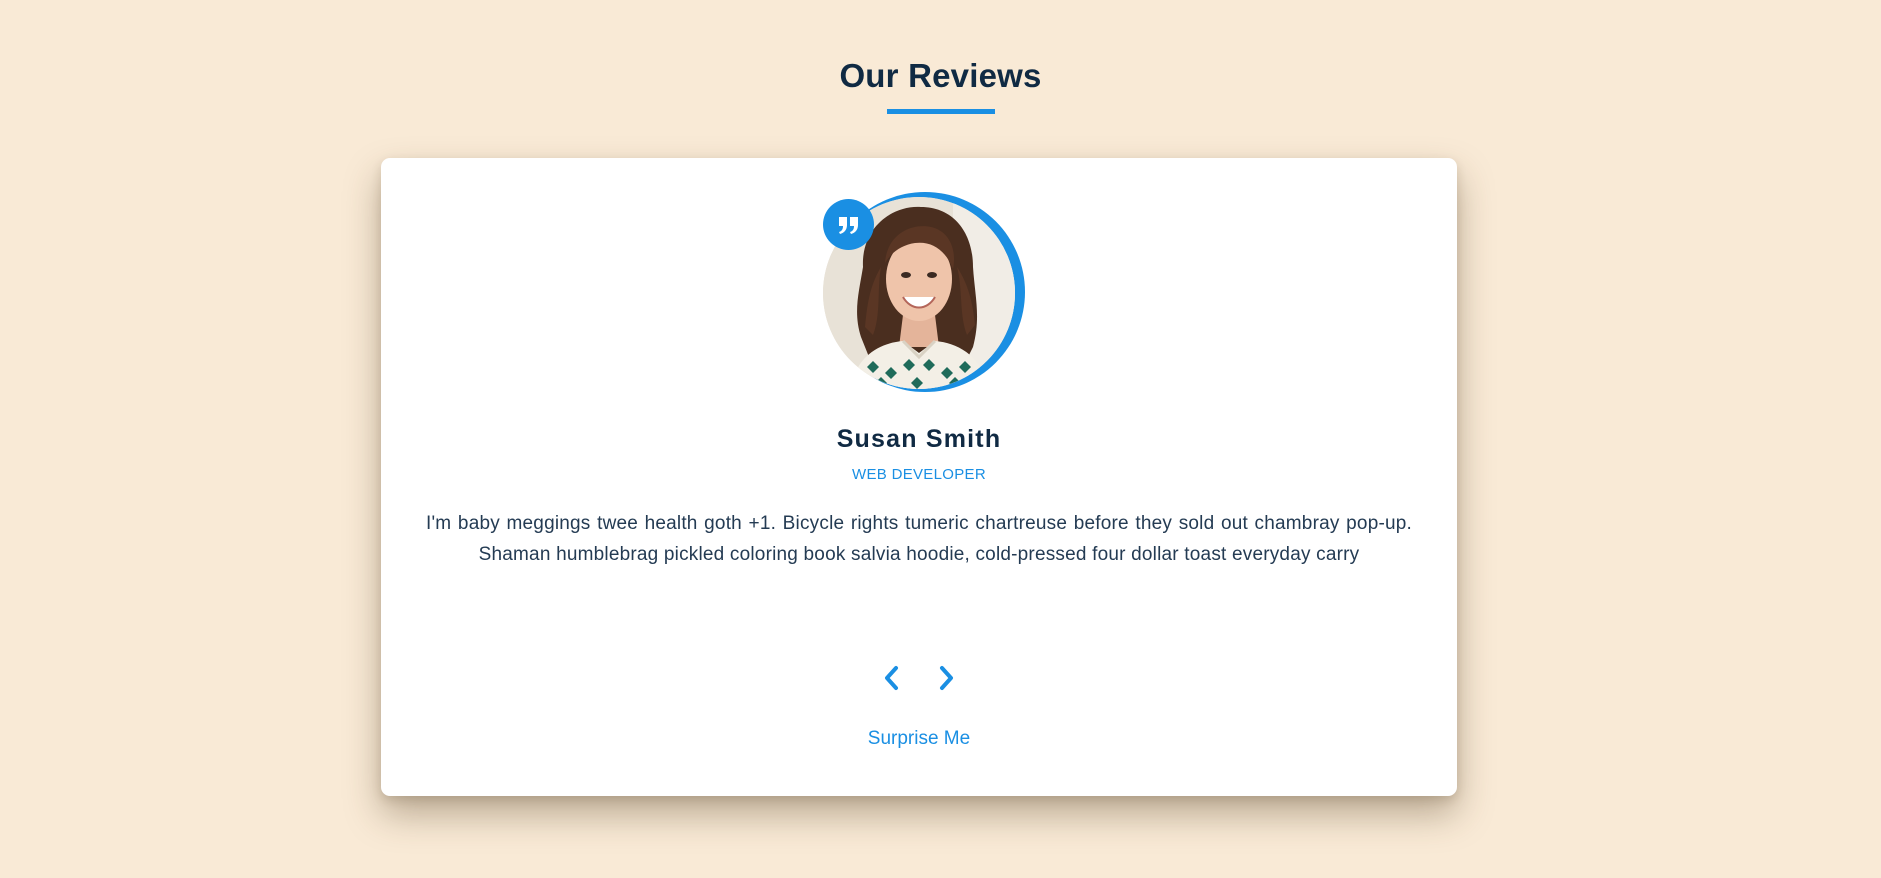 The image size is (1881, 878). I want to click on section-title: Our Reviews, so click(940, 84).